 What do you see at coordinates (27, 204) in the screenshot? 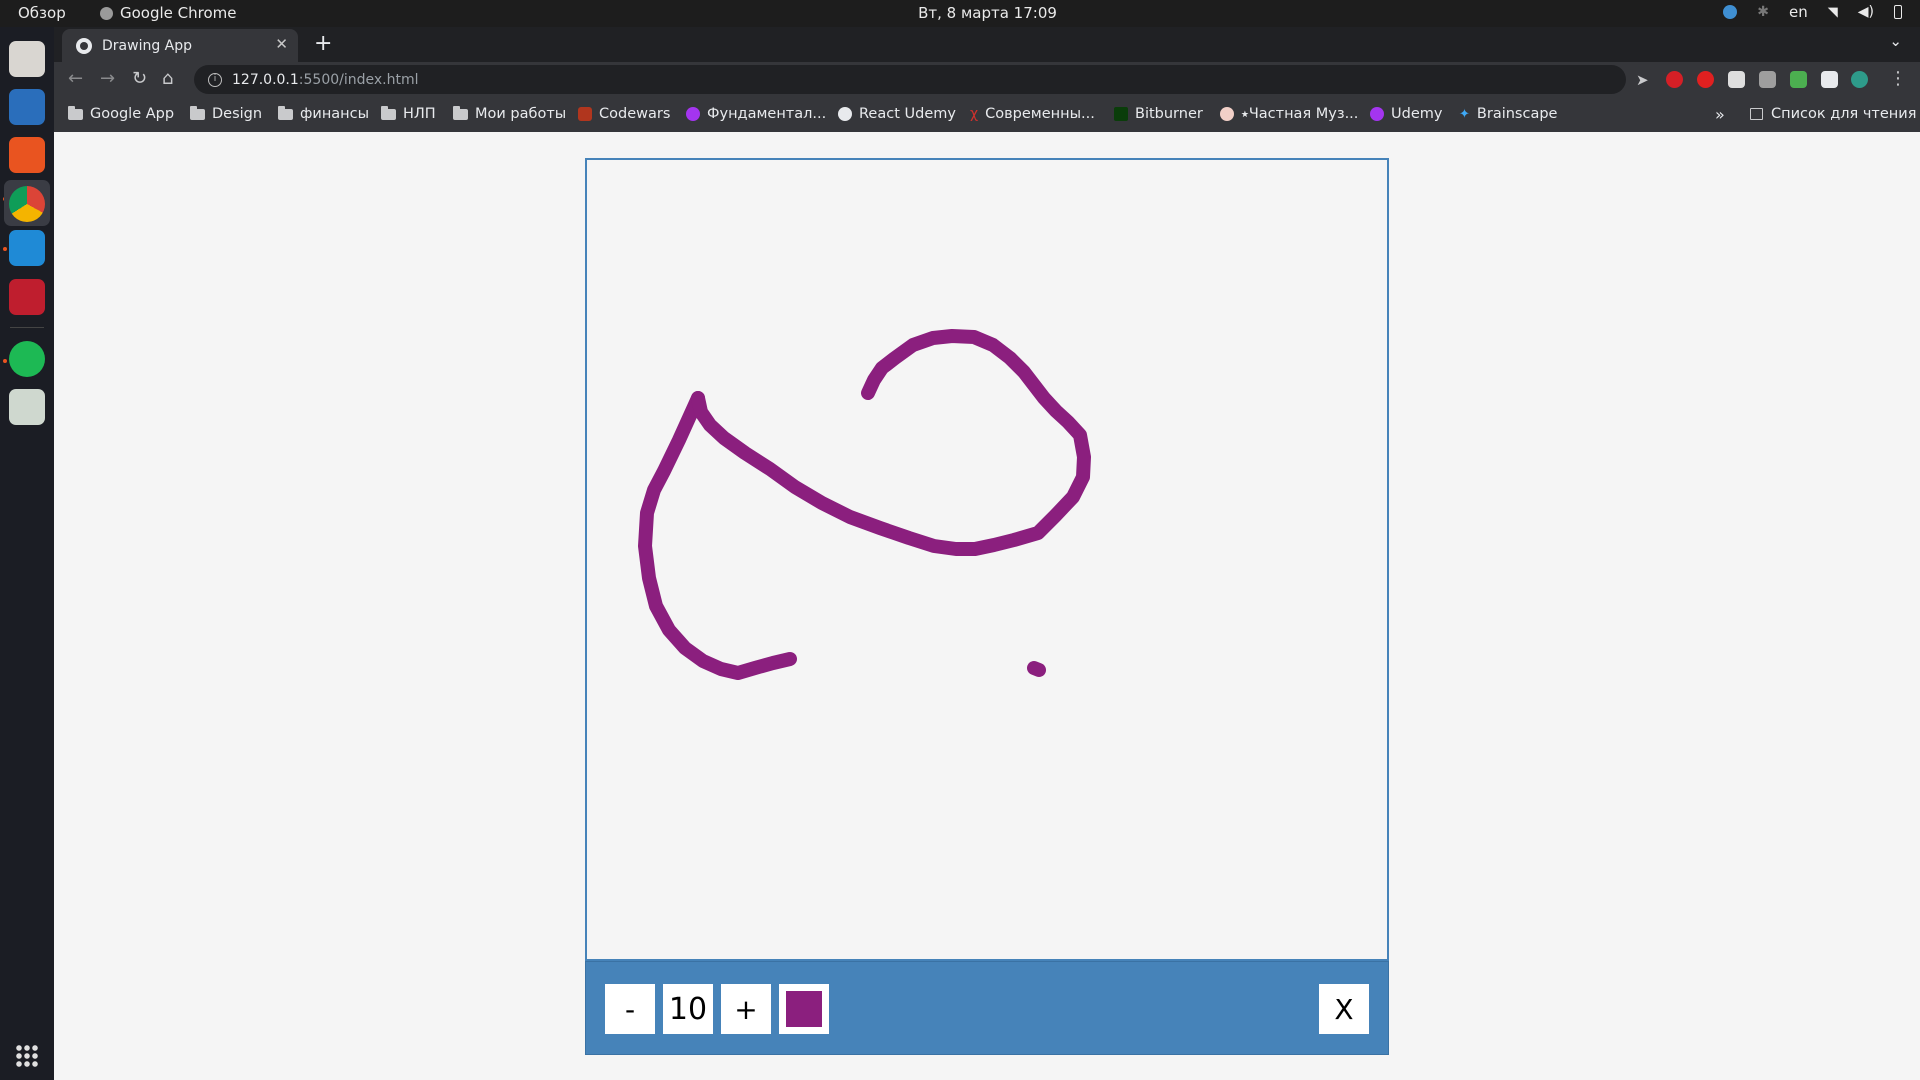
I see `chrome-icon` at bounding box center [27, 204].